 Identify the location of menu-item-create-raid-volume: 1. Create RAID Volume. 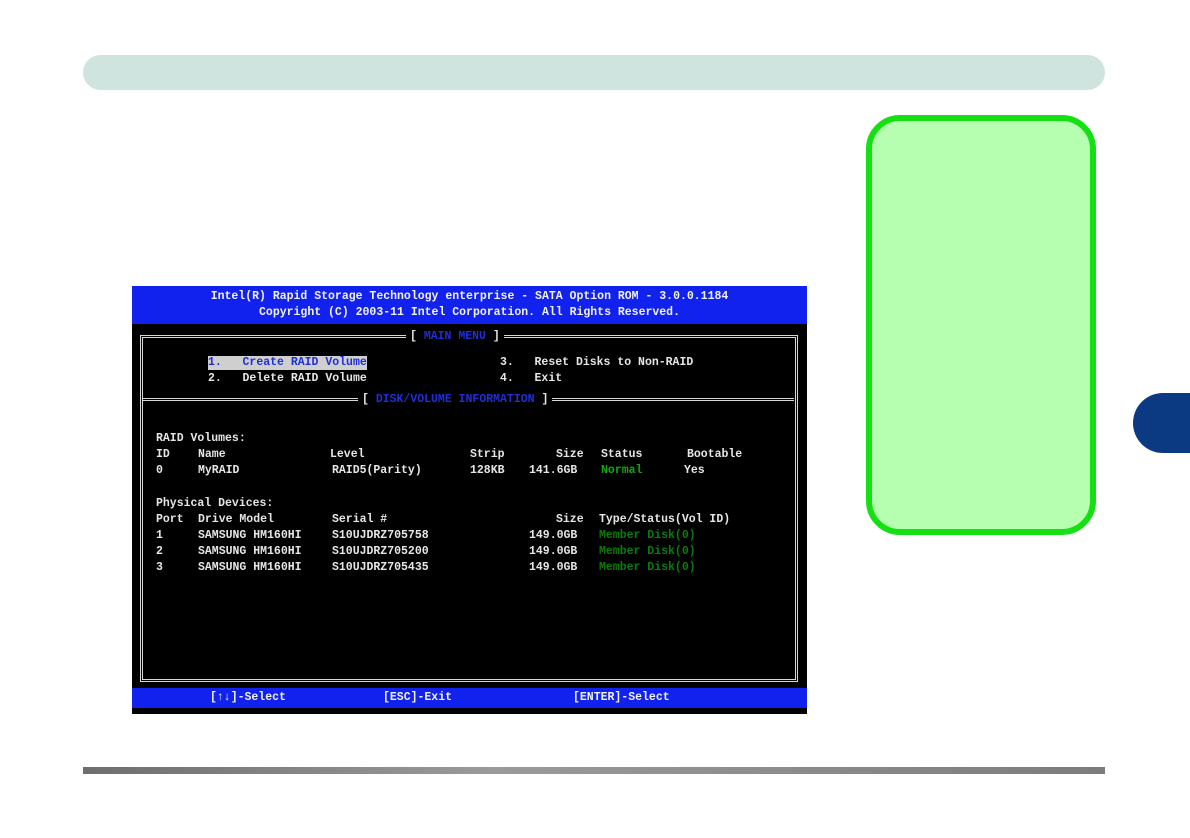
(287, 363).